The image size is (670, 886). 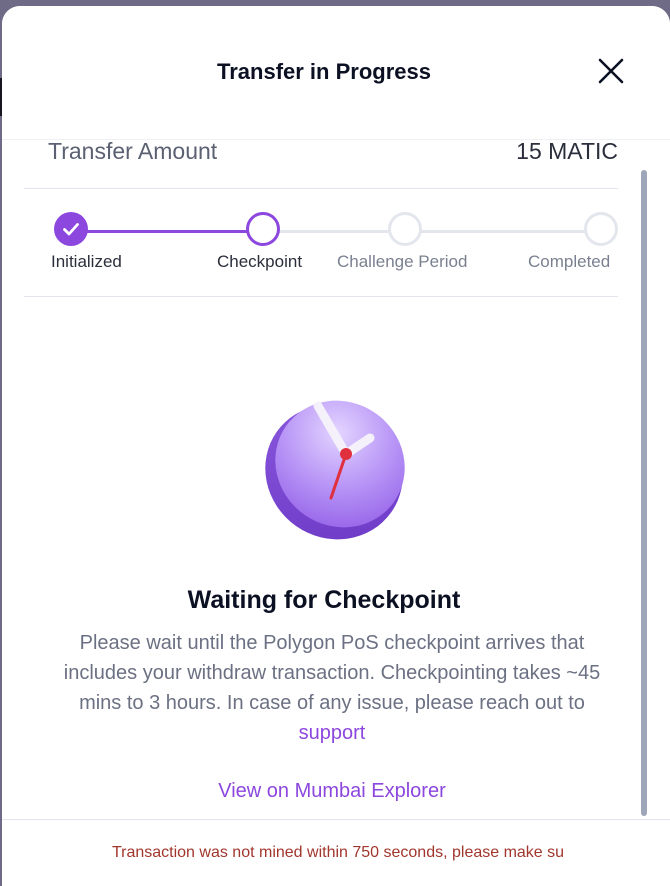 I want to click on transfer-amount-row: Transfer Amount 15 MATIC, so click(x=321, y=164).